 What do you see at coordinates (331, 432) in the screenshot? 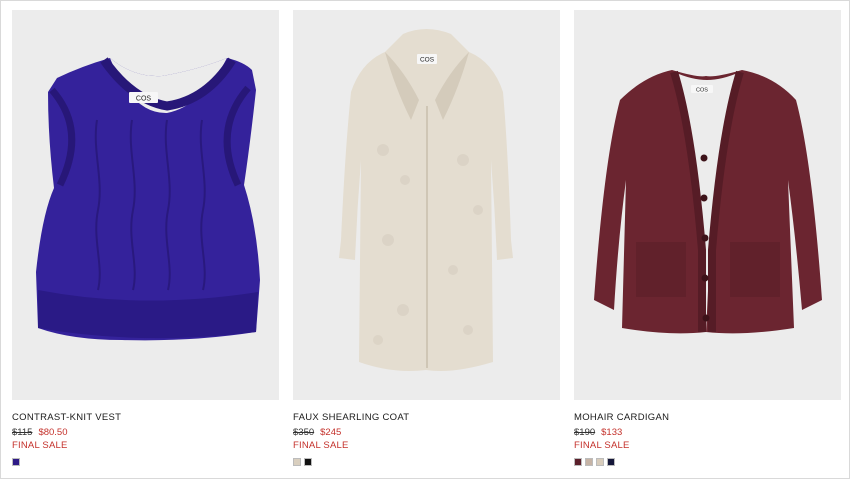
I see `sale-price: $245` at bounding box center [331, 432].